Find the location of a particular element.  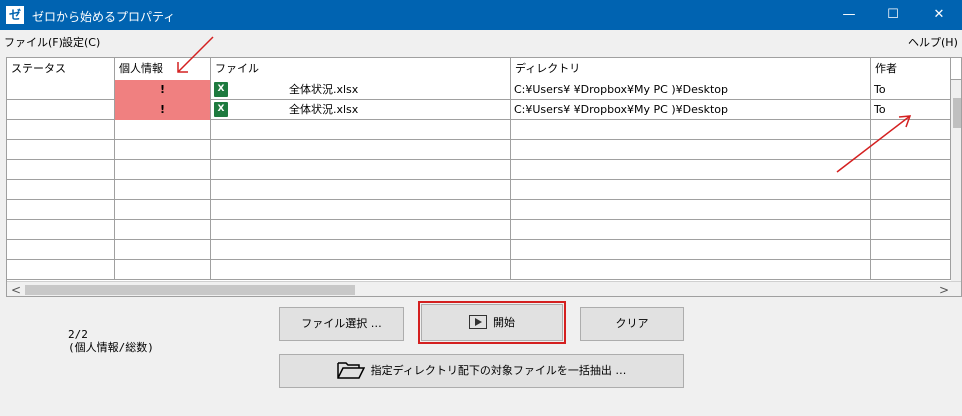

count-caption: (個人情報/総数) is located at coordinates (111, 347).